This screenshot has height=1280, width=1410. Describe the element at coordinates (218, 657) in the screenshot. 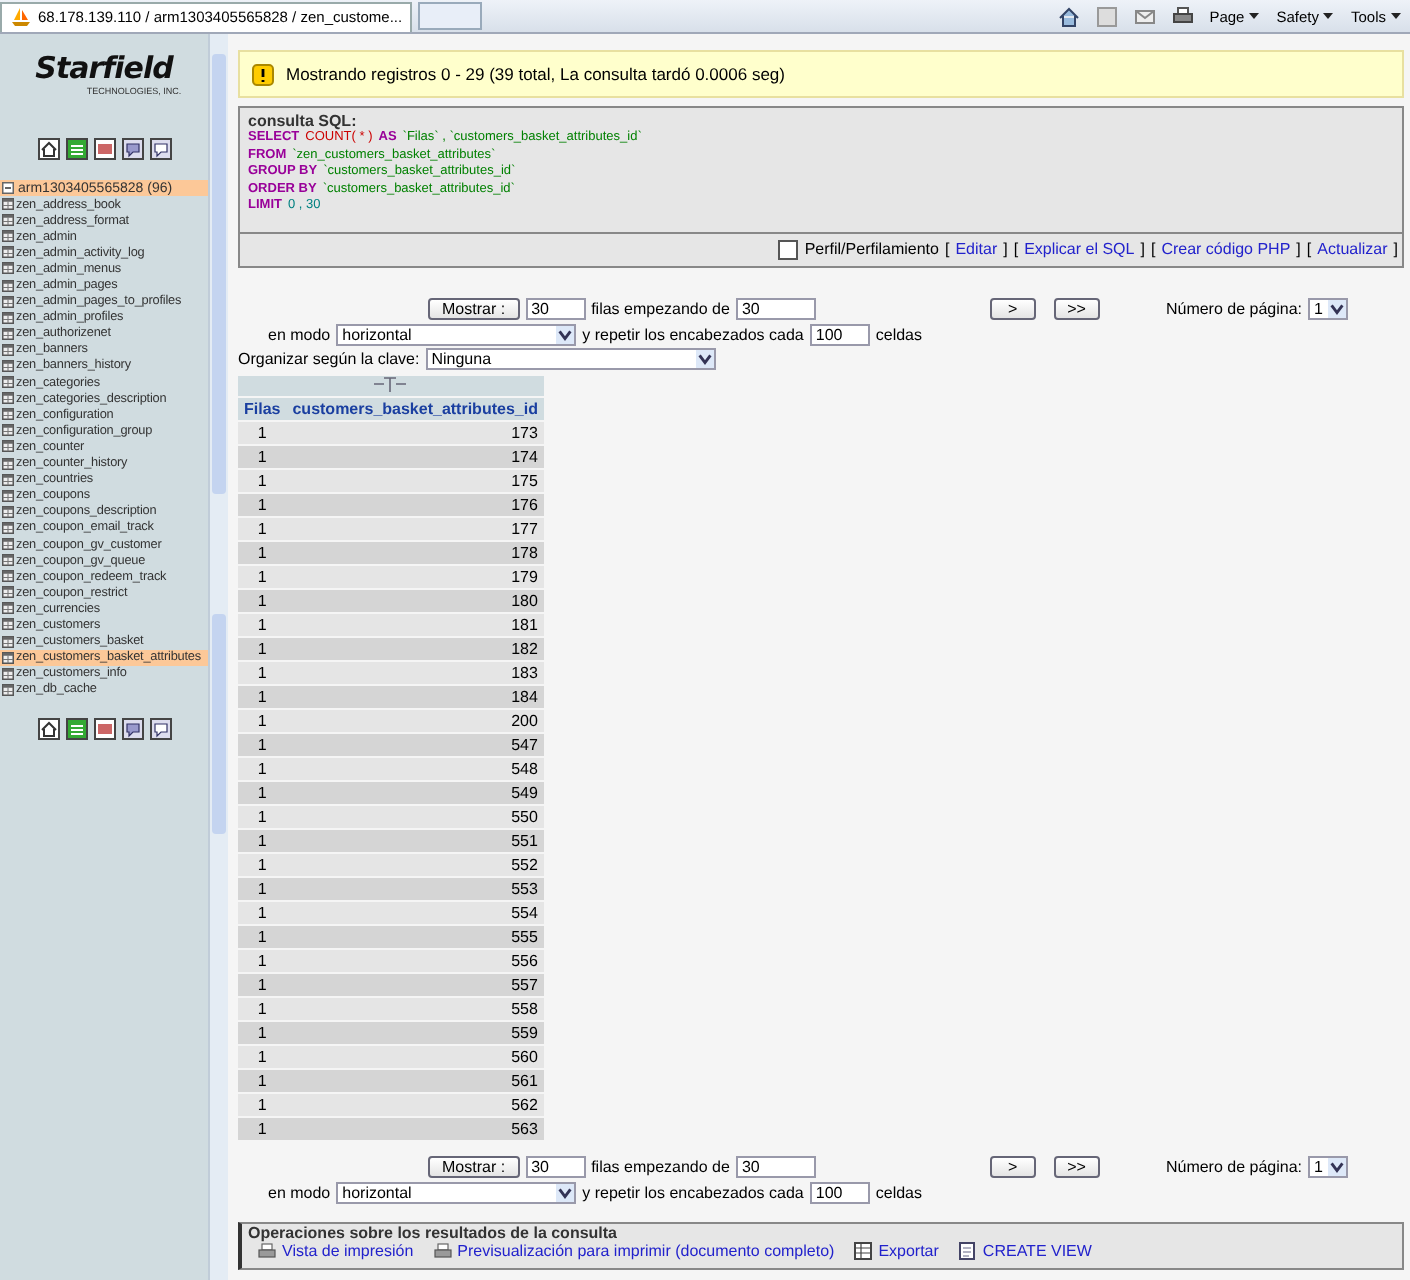

I see `scrollbar` at that location.